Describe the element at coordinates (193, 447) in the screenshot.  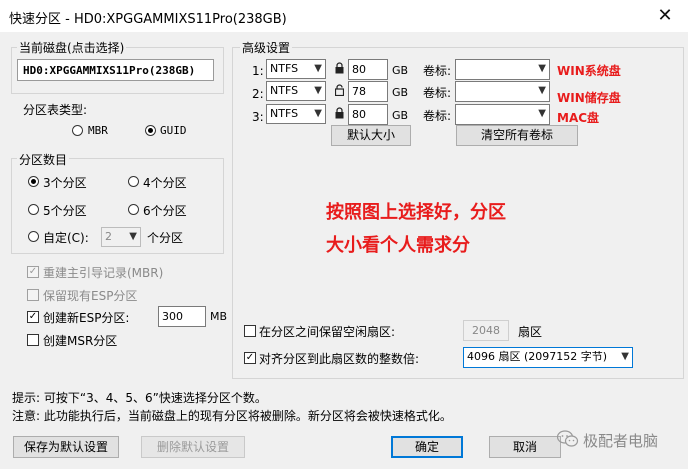
I see `delete-default-button: 删除默认设置` at that location.